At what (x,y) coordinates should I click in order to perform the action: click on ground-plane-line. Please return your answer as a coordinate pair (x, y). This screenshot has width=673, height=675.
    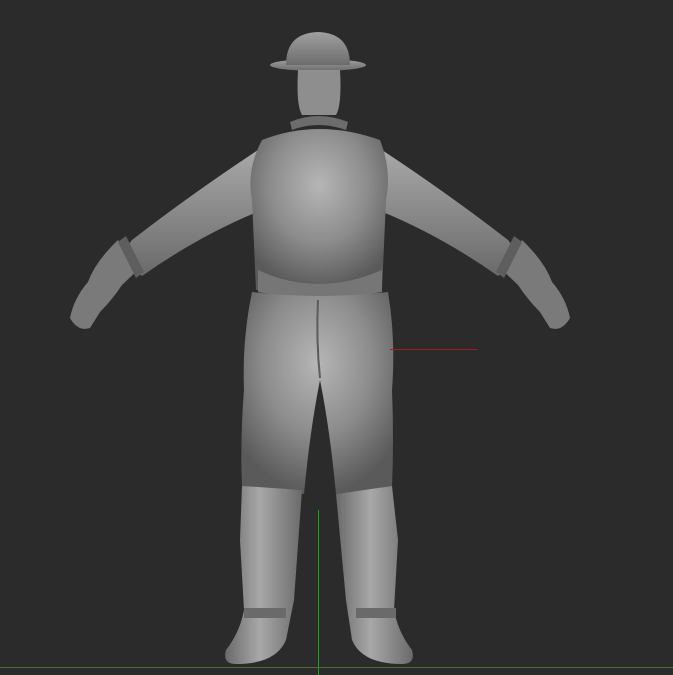
    Looking at the image, I should click on (336, 667).